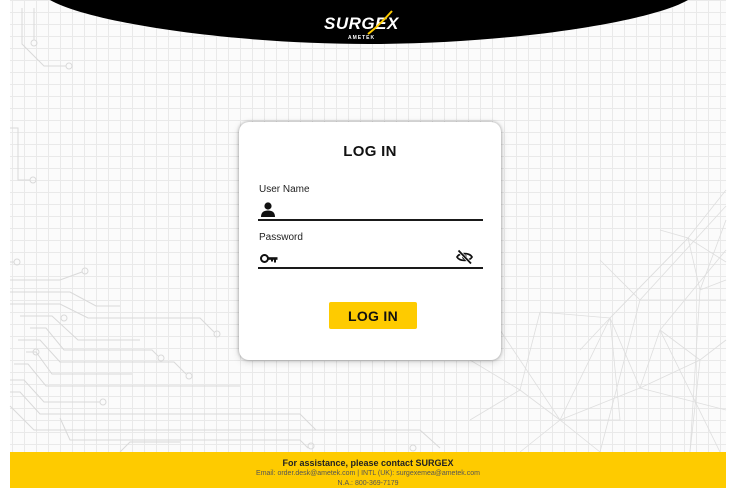  What do you see at coordinates (362, 38) in the screenshot?
I see `logo-ametek: AMETEK` at bounding box center [362, 38].